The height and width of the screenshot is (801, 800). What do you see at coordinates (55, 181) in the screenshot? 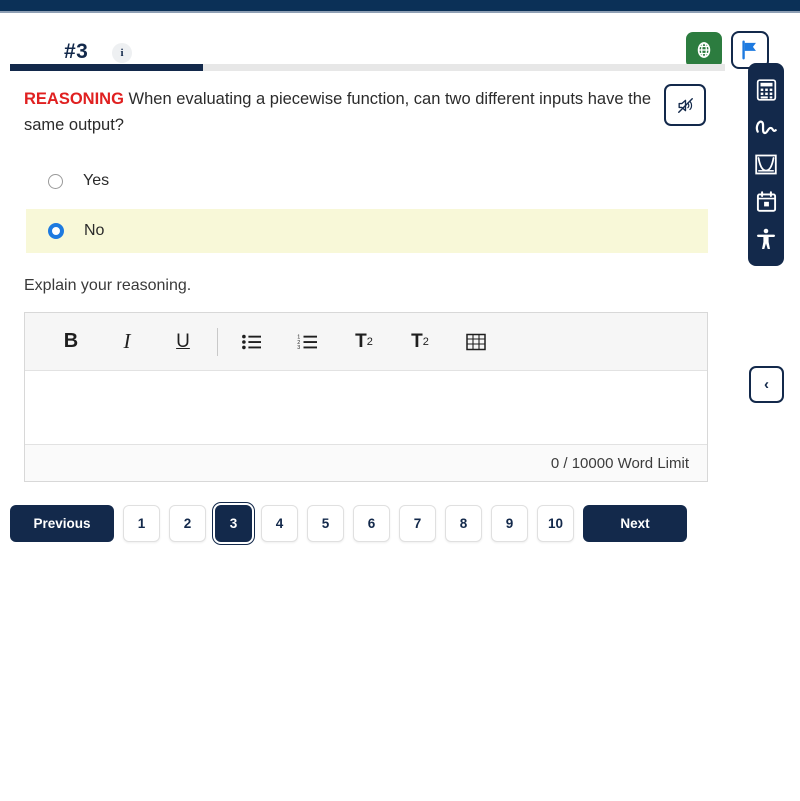
I see `radio-yes` at bounding box center [55, 181].